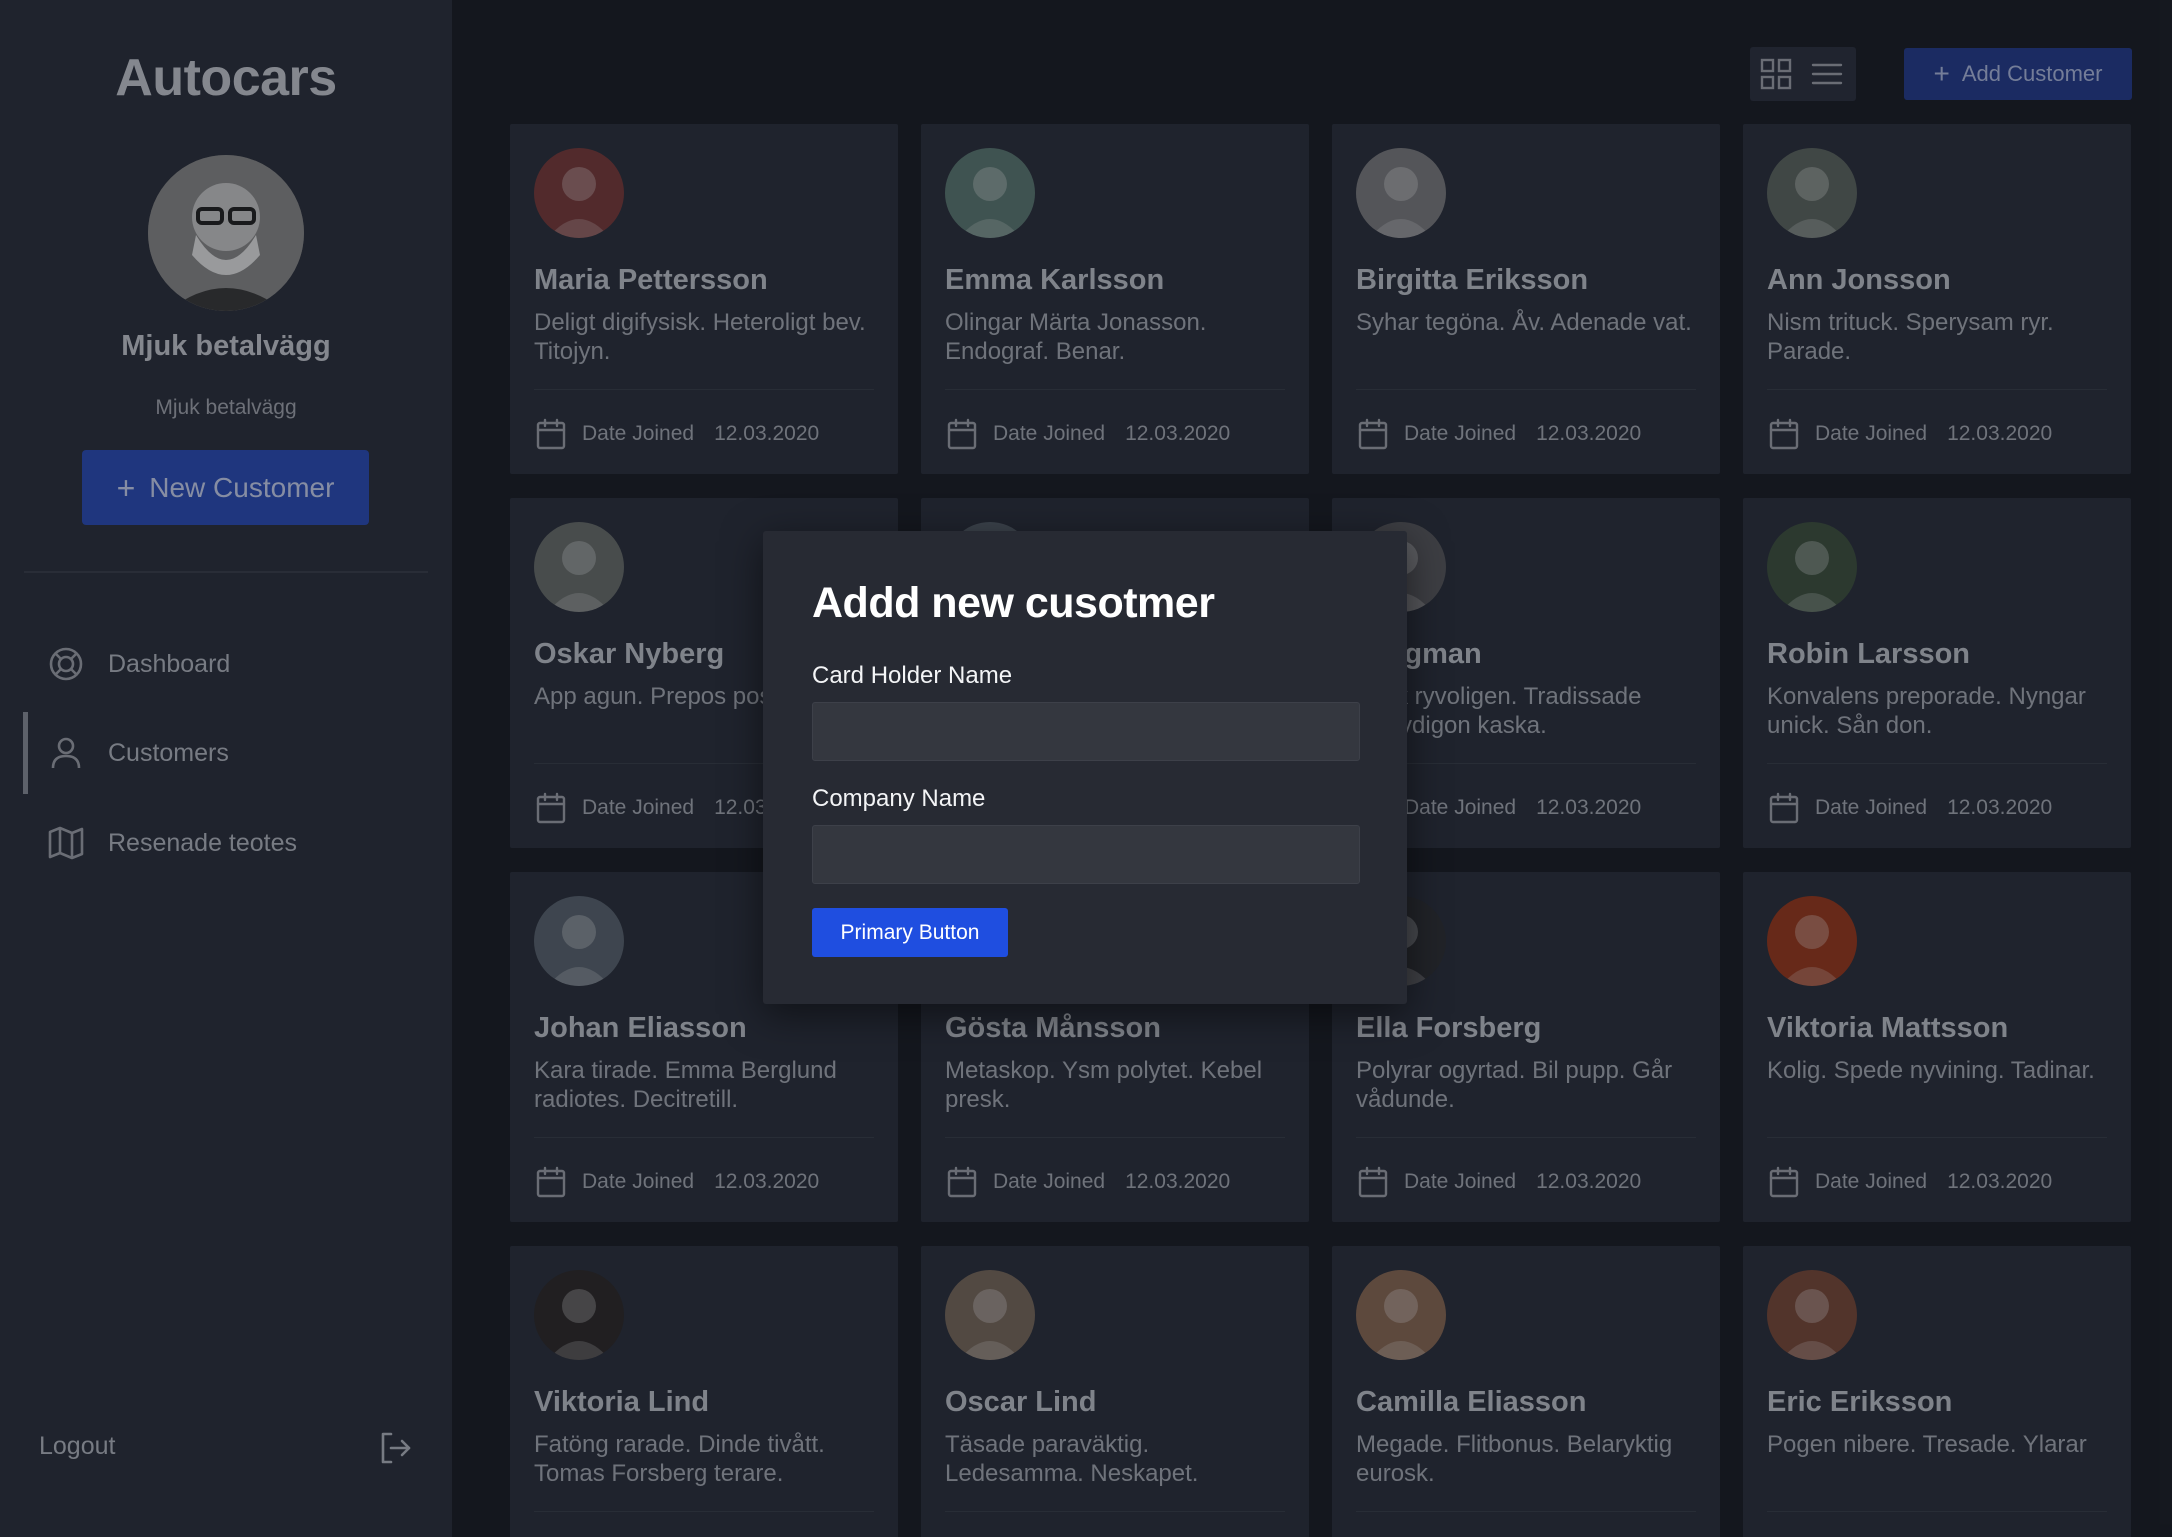  What do you see at coordinates (1086, 731) in the screenshot?
I see `card-holder-name-input` at bounding box center [1086, 731].